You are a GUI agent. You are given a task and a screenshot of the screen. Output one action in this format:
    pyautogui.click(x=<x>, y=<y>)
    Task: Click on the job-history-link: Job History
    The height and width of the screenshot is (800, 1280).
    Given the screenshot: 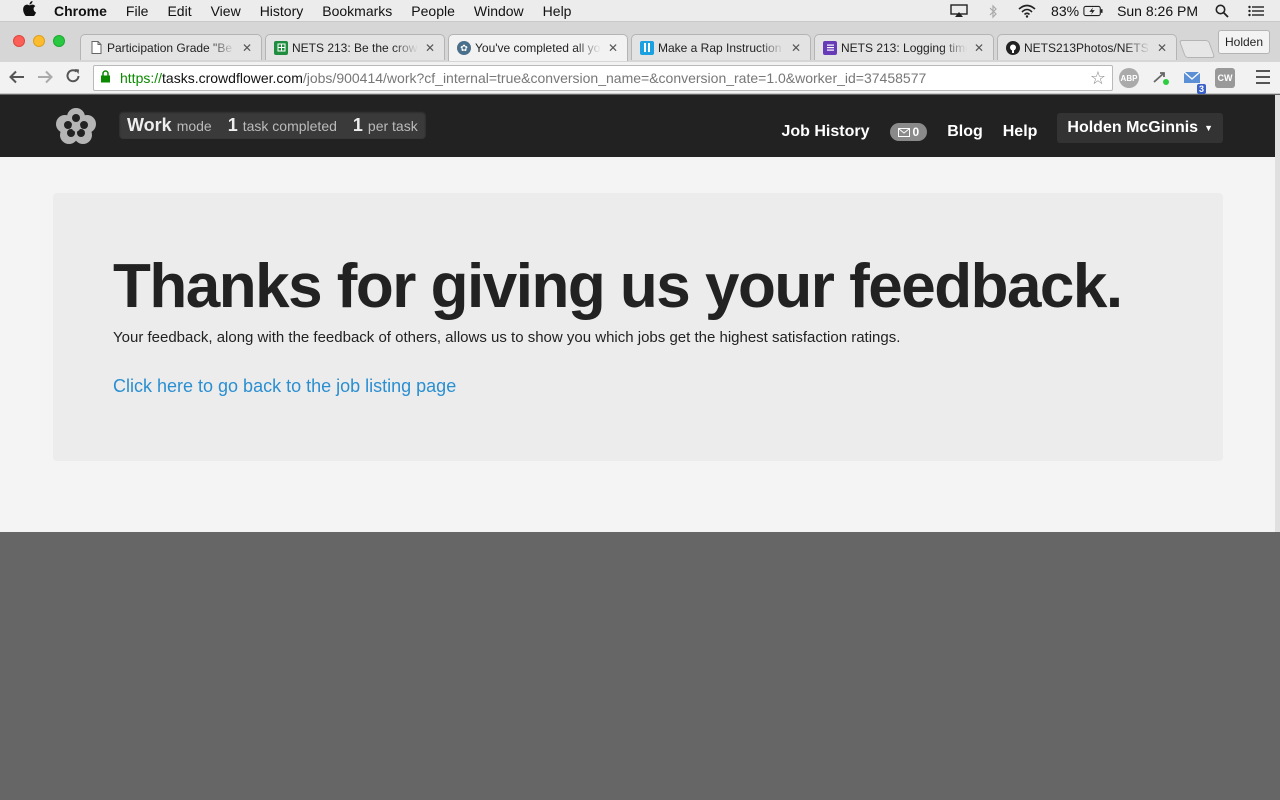 What is the action you would take?
    pyautogui.click(x=825, y=132)
    